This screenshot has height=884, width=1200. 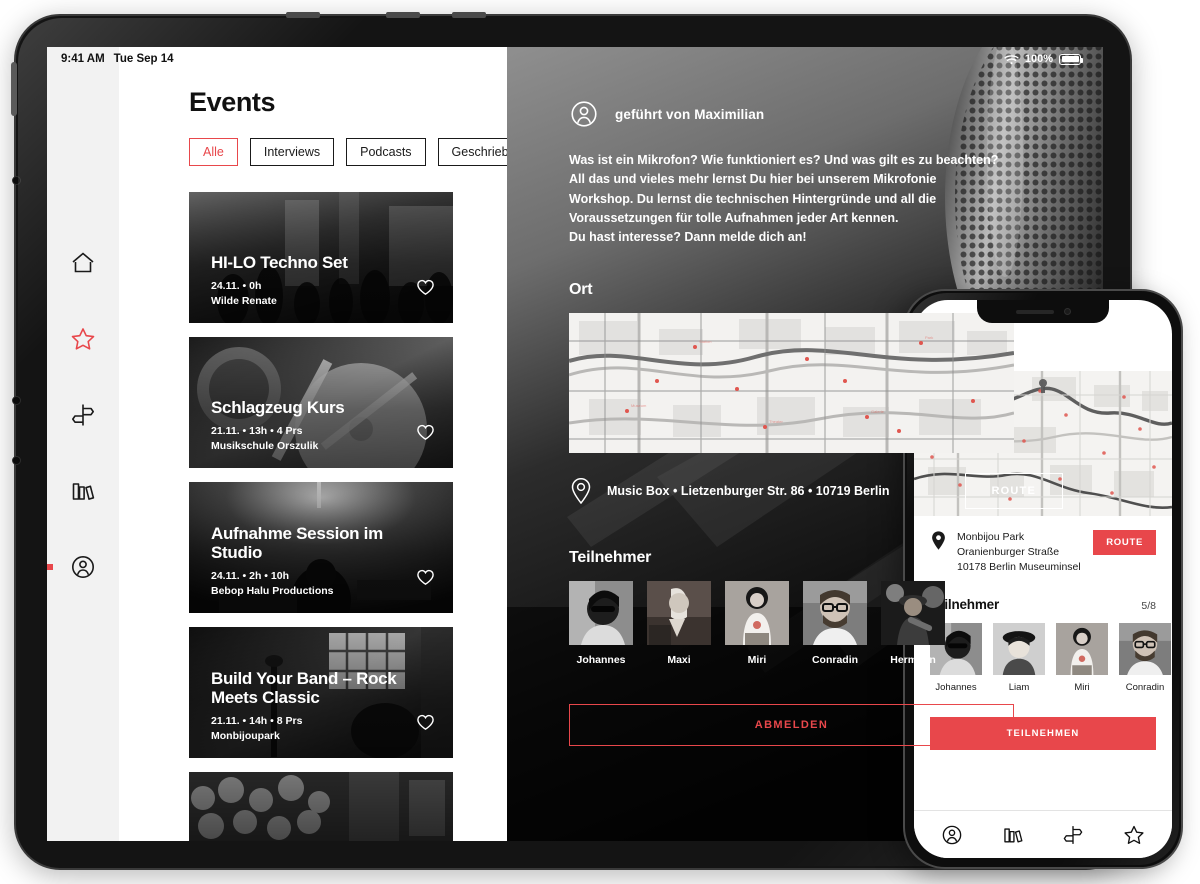 I want to click on signpost-icon, so click(x=83, y=415).